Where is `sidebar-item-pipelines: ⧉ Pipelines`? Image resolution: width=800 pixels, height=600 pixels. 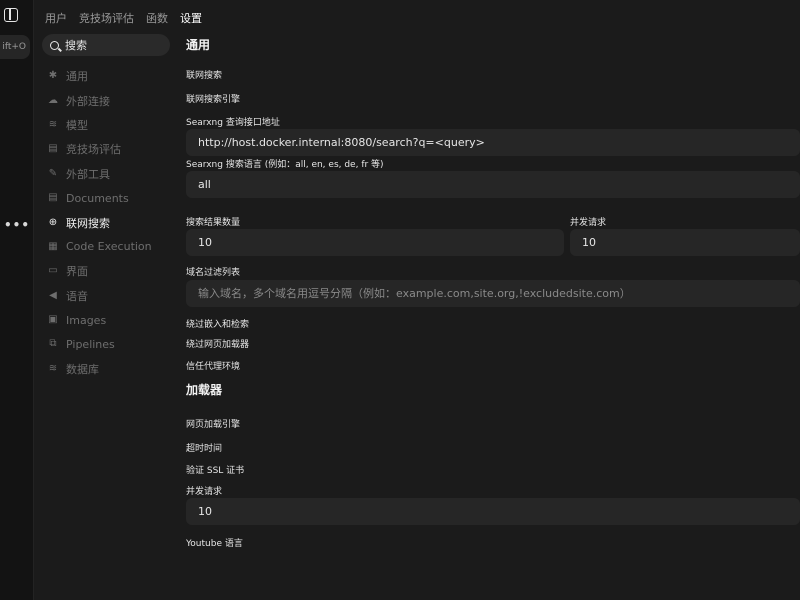
sidebar-item-pipelines: ⧉ Pipelines is located at coordinates (100, 344).